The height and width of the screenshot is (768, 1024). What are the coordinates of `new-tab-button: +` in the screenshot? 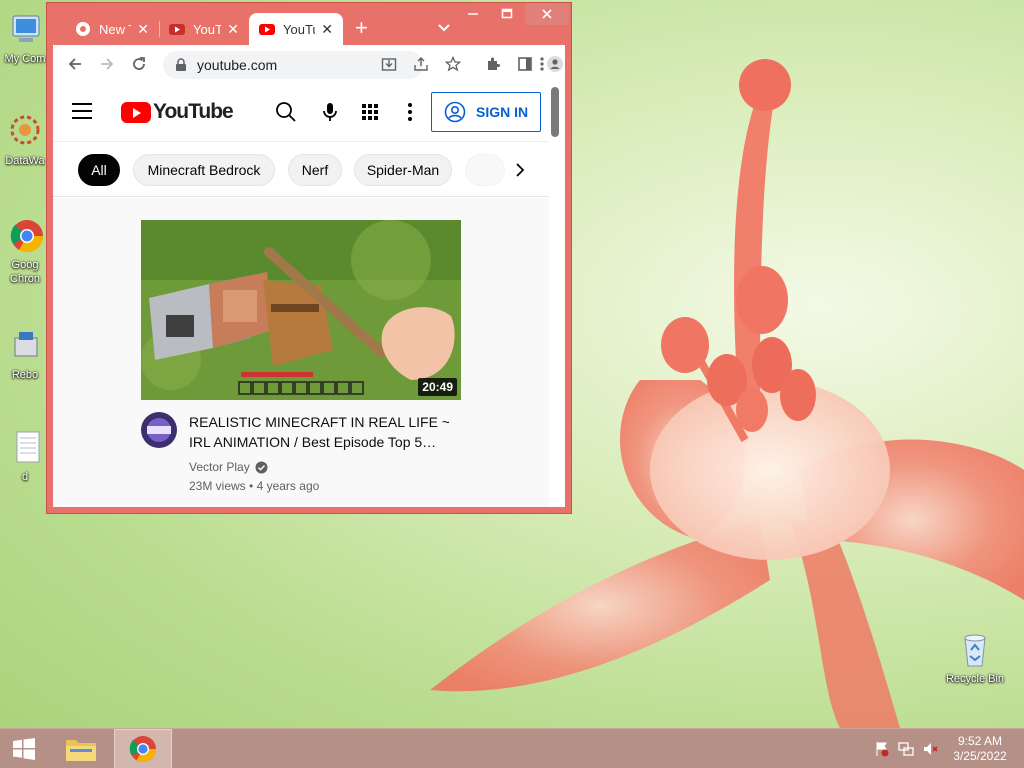 It's located at (361, 28).